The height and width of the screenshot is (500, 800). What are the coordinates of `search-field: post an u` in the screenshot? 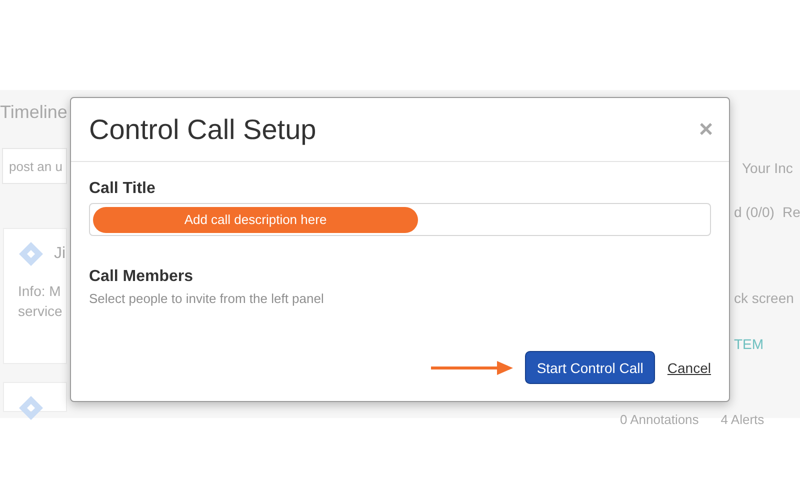 It's located at (34, 166).